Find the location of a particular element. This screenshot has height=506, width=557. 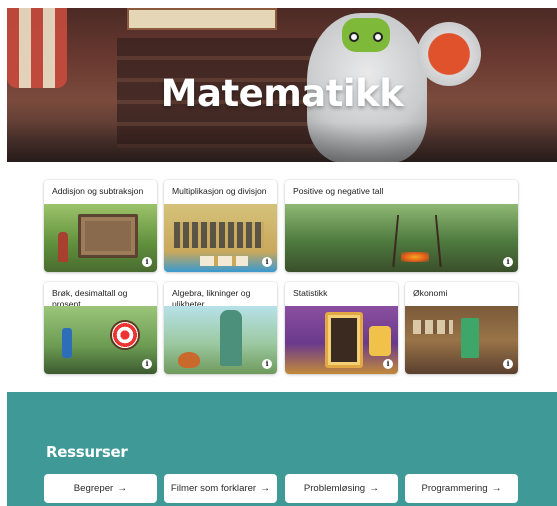

topic-card-algebra-likninger-og-ulikheter: Algebra, likninger og ulikheter i is located at coordinates (220, 328).